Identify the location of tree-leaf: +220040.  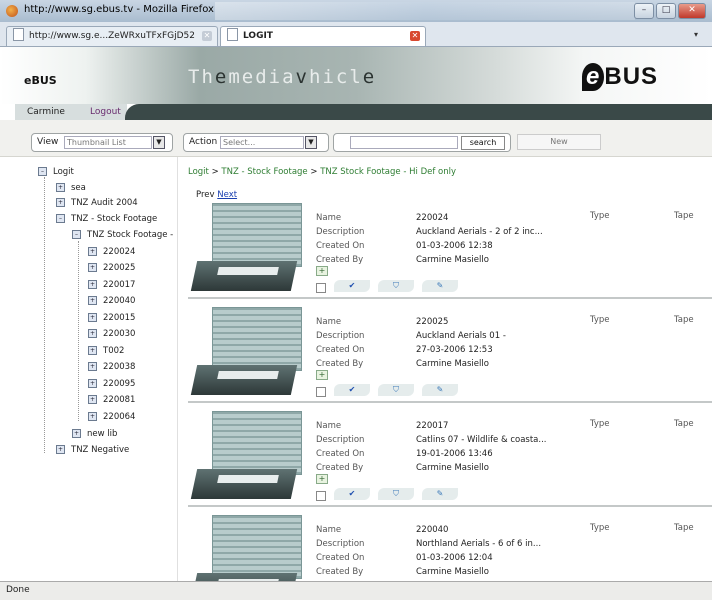
(111, 301).